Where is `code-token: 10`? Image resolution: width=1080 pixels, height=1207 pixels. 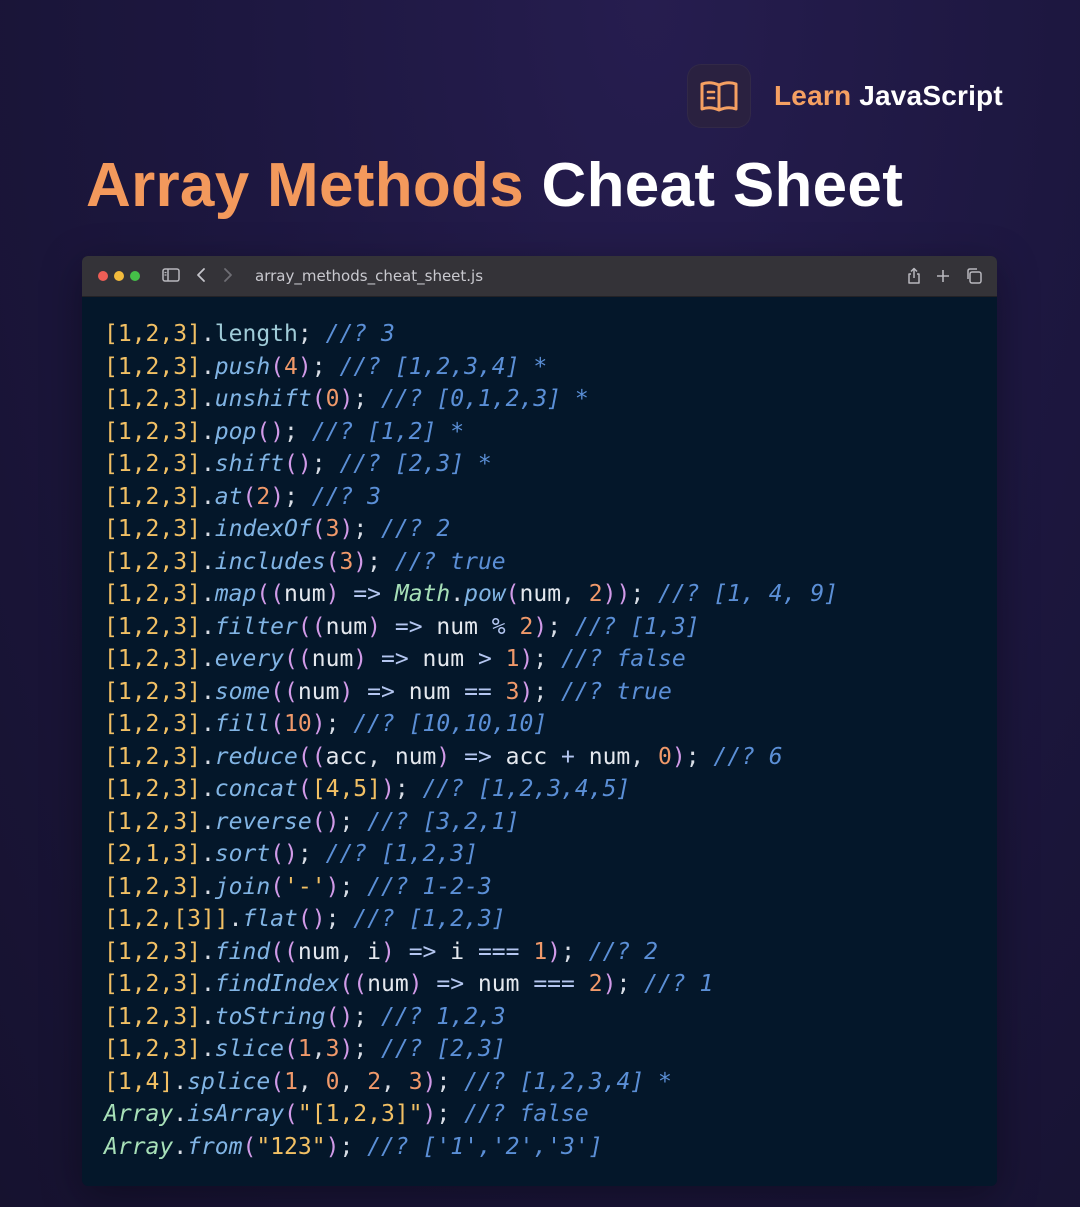 code-token: 10 is located at coordinates (298, 724).